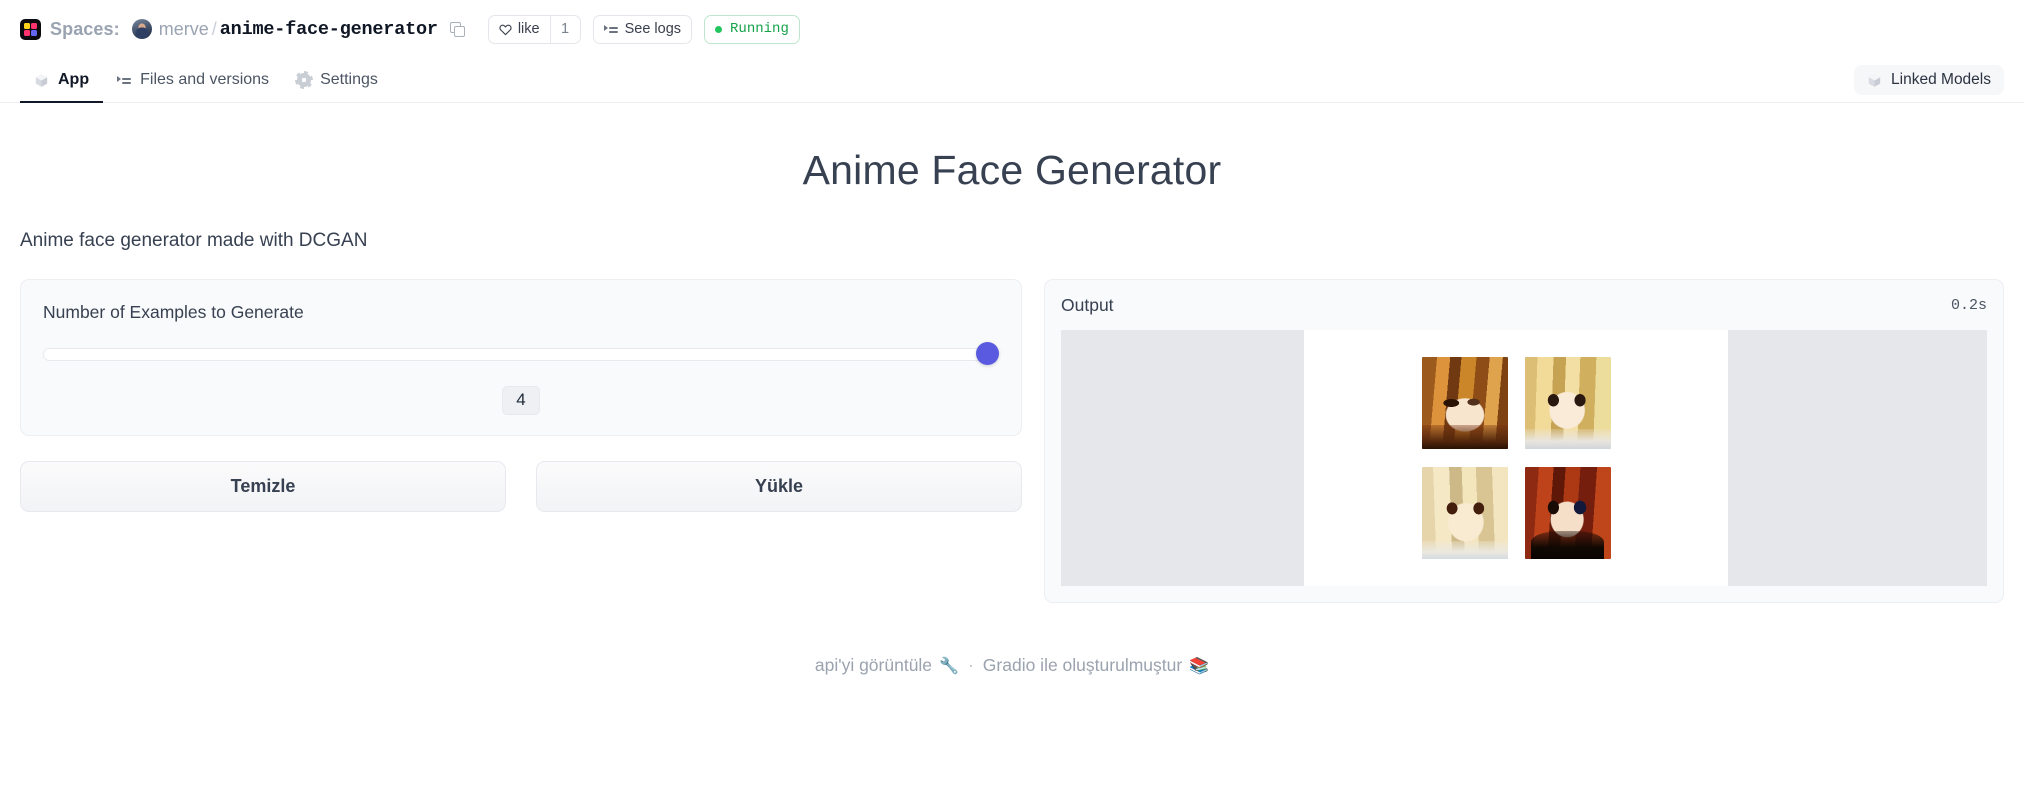 Image resolution: width=2024 pixels, height=804 pixels. Describe the element at coordinates (263, 486) in the screenshot. I see `clear-button: Temizle` at that location.